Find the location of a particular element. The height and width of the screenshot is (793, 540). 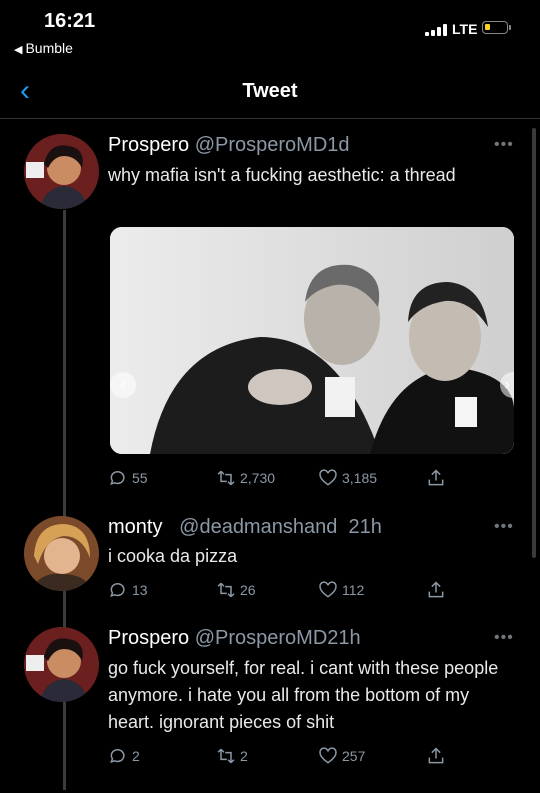

back-triangle-icon: ◀ is located at coordinates (18, 50).